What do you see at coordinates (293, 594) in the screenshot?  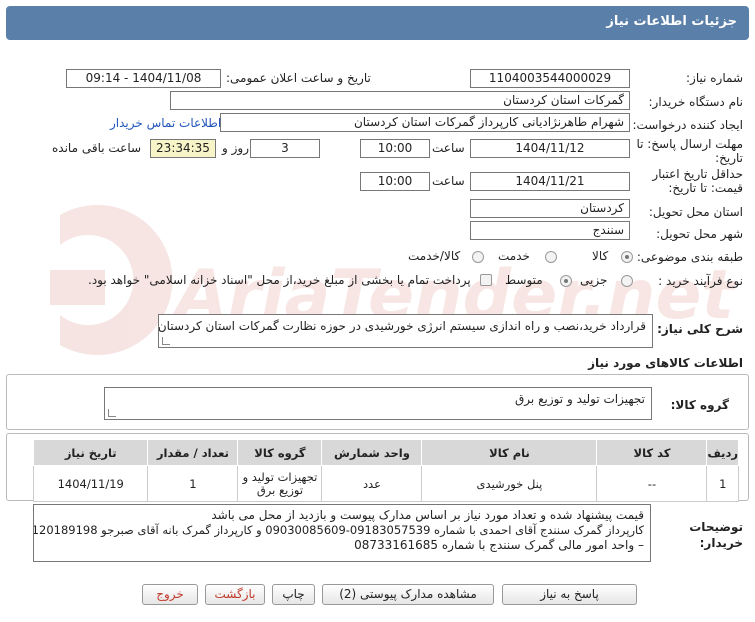 I see `print-button: چاپ` at bounding box center [293, 594].